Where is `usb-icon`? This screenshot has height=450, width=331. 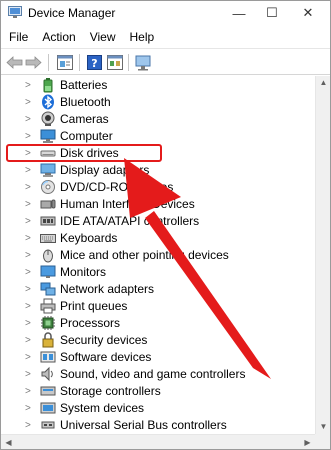 usb-icon is located at coordinates (48, 425).